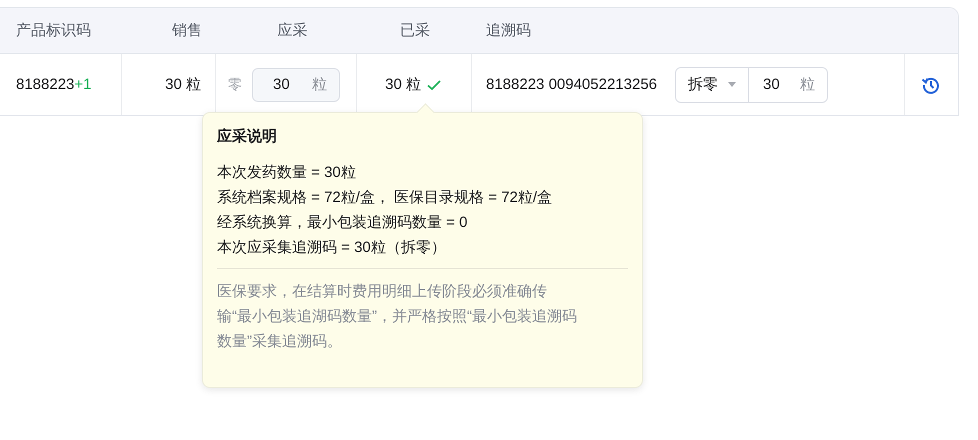 This screenshot has height=440, width=978. I want to click on unit-prefix: 零, so click(235, 85).